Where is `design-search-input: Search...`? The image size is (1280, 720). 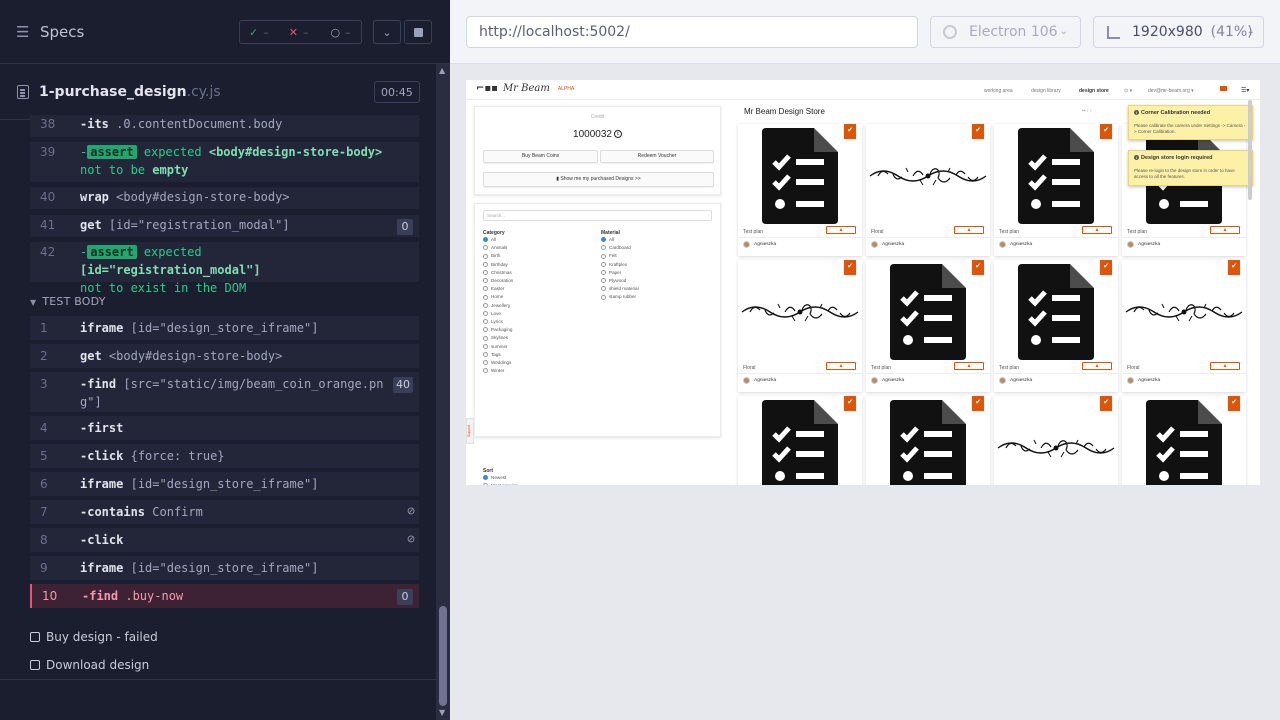
design-search-input: Search... is located at coordinates (597, 215).